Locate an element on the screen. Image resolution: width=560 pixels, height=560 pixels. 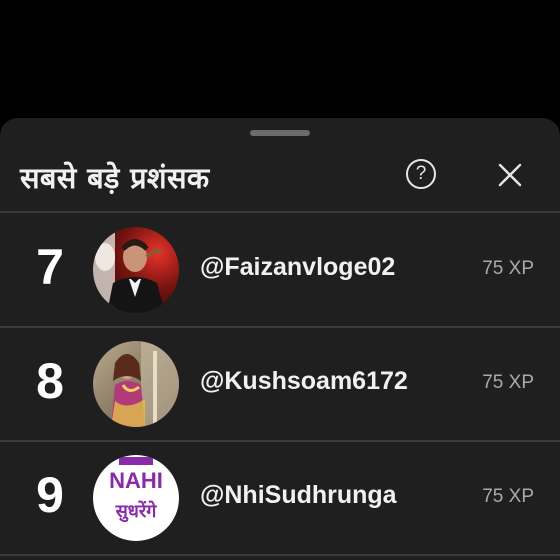
header-divider is located at coordinates (280, 212).